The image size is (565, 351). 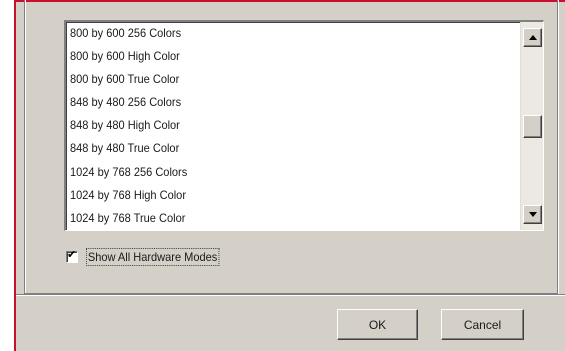 I want to click on list-item: 848 by 480 256 Colors, so click(x=275, y=102).